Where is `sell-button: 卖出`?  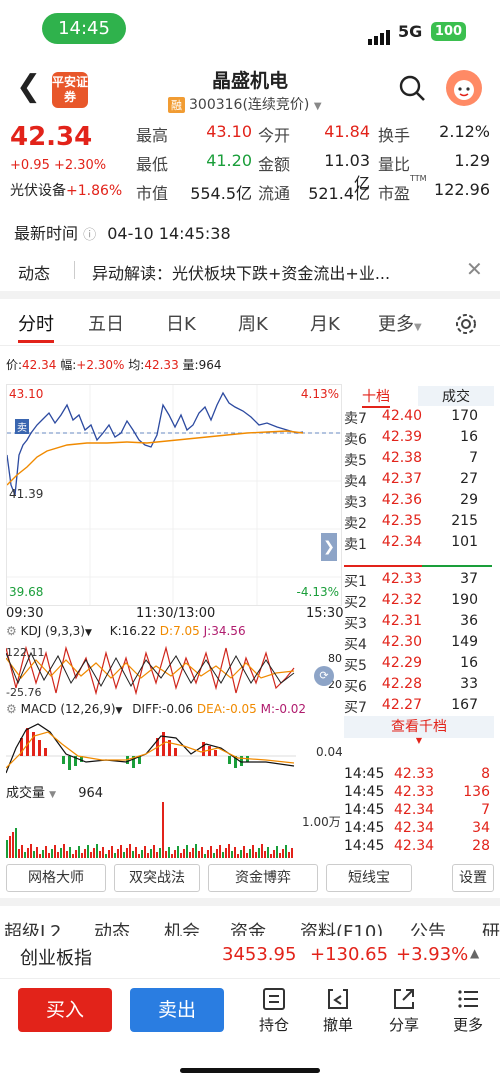 sell-button: 卖出 is located at coordinates (177, 1010).